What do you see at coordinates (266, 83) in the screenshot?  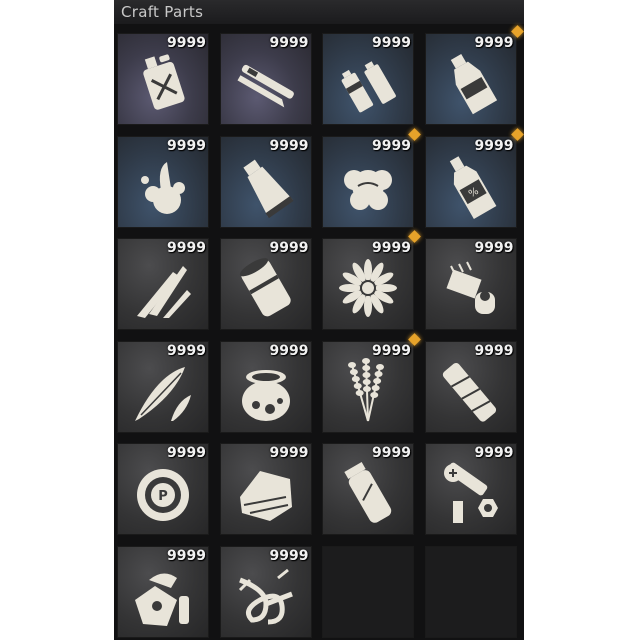 I see `folding-knife-icon` at bounding box center [266, 83].